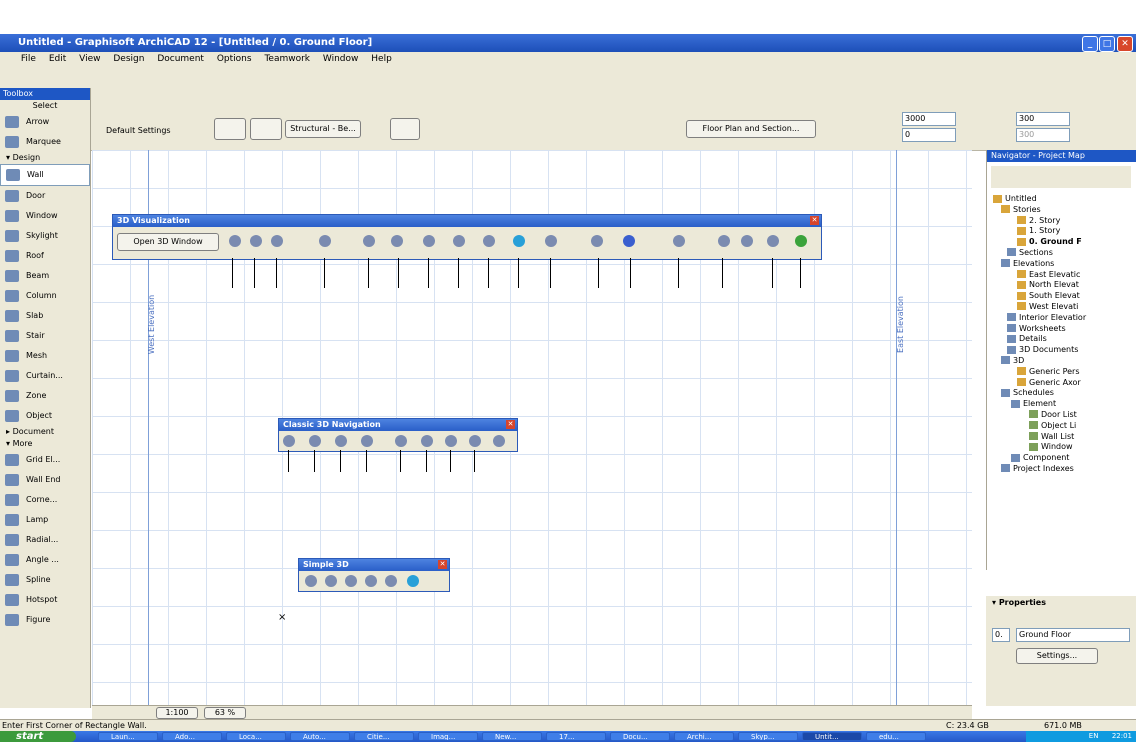  I want to click on tree-item: Stories, so click(1062, 210).